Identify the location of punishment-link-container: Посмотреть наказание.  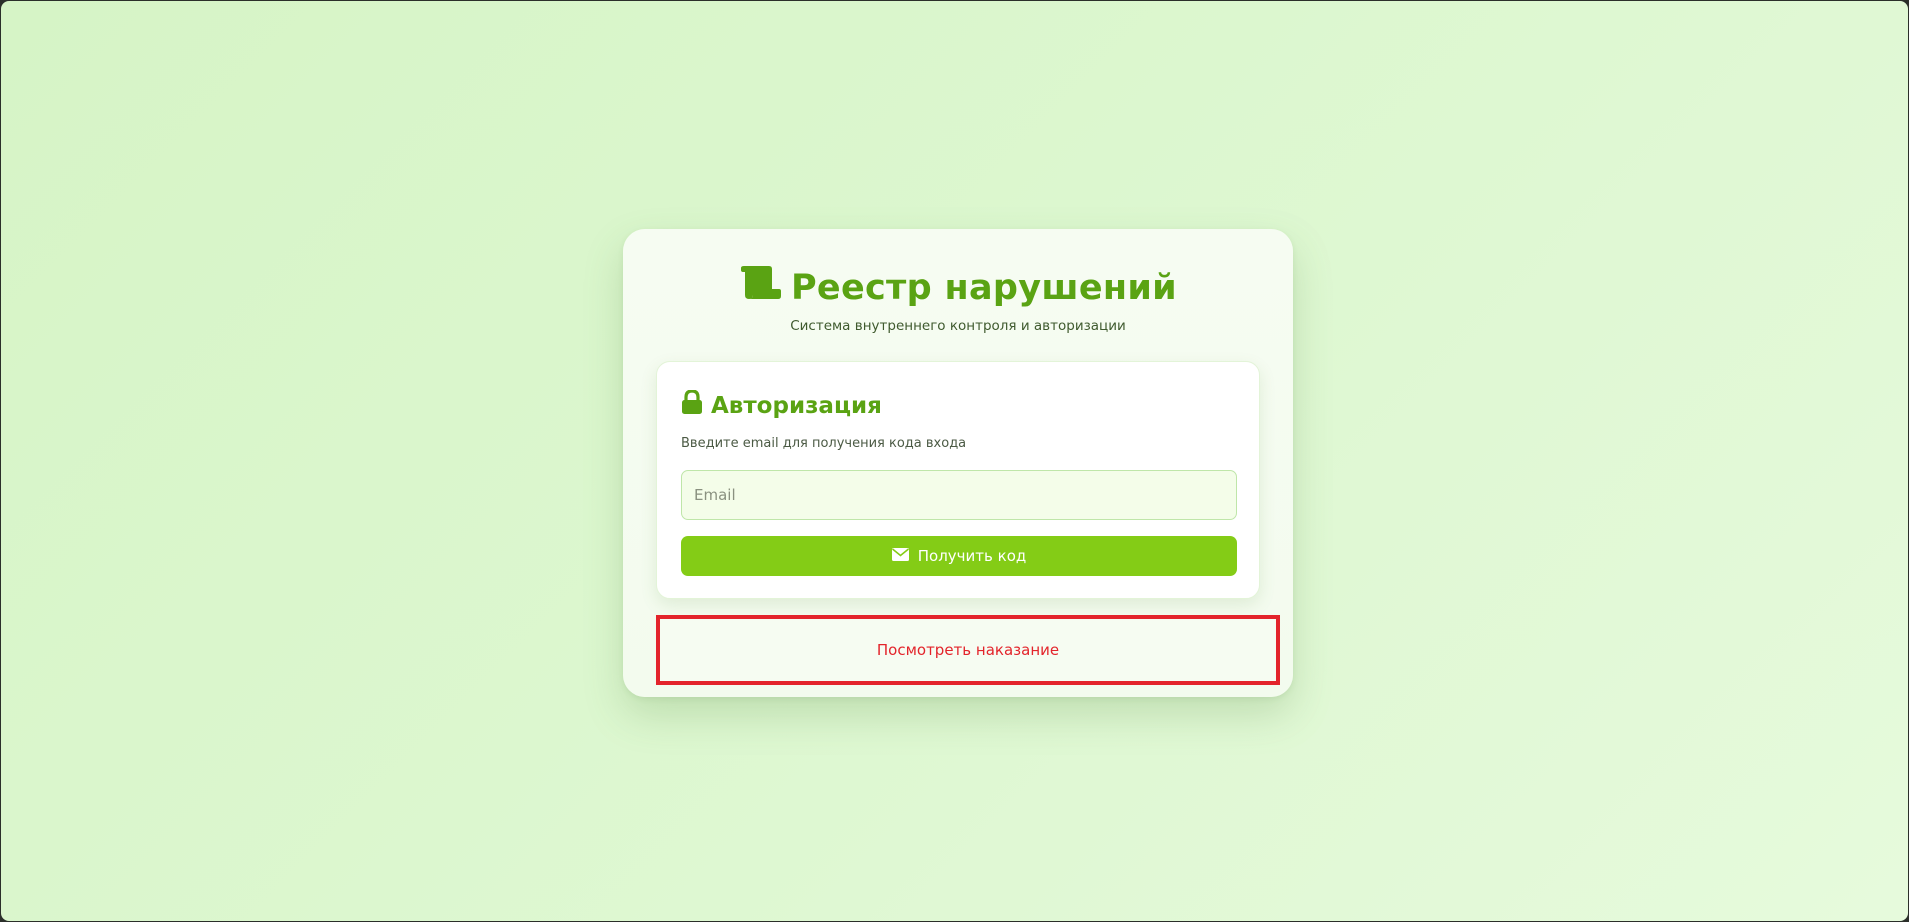
(968, 650).